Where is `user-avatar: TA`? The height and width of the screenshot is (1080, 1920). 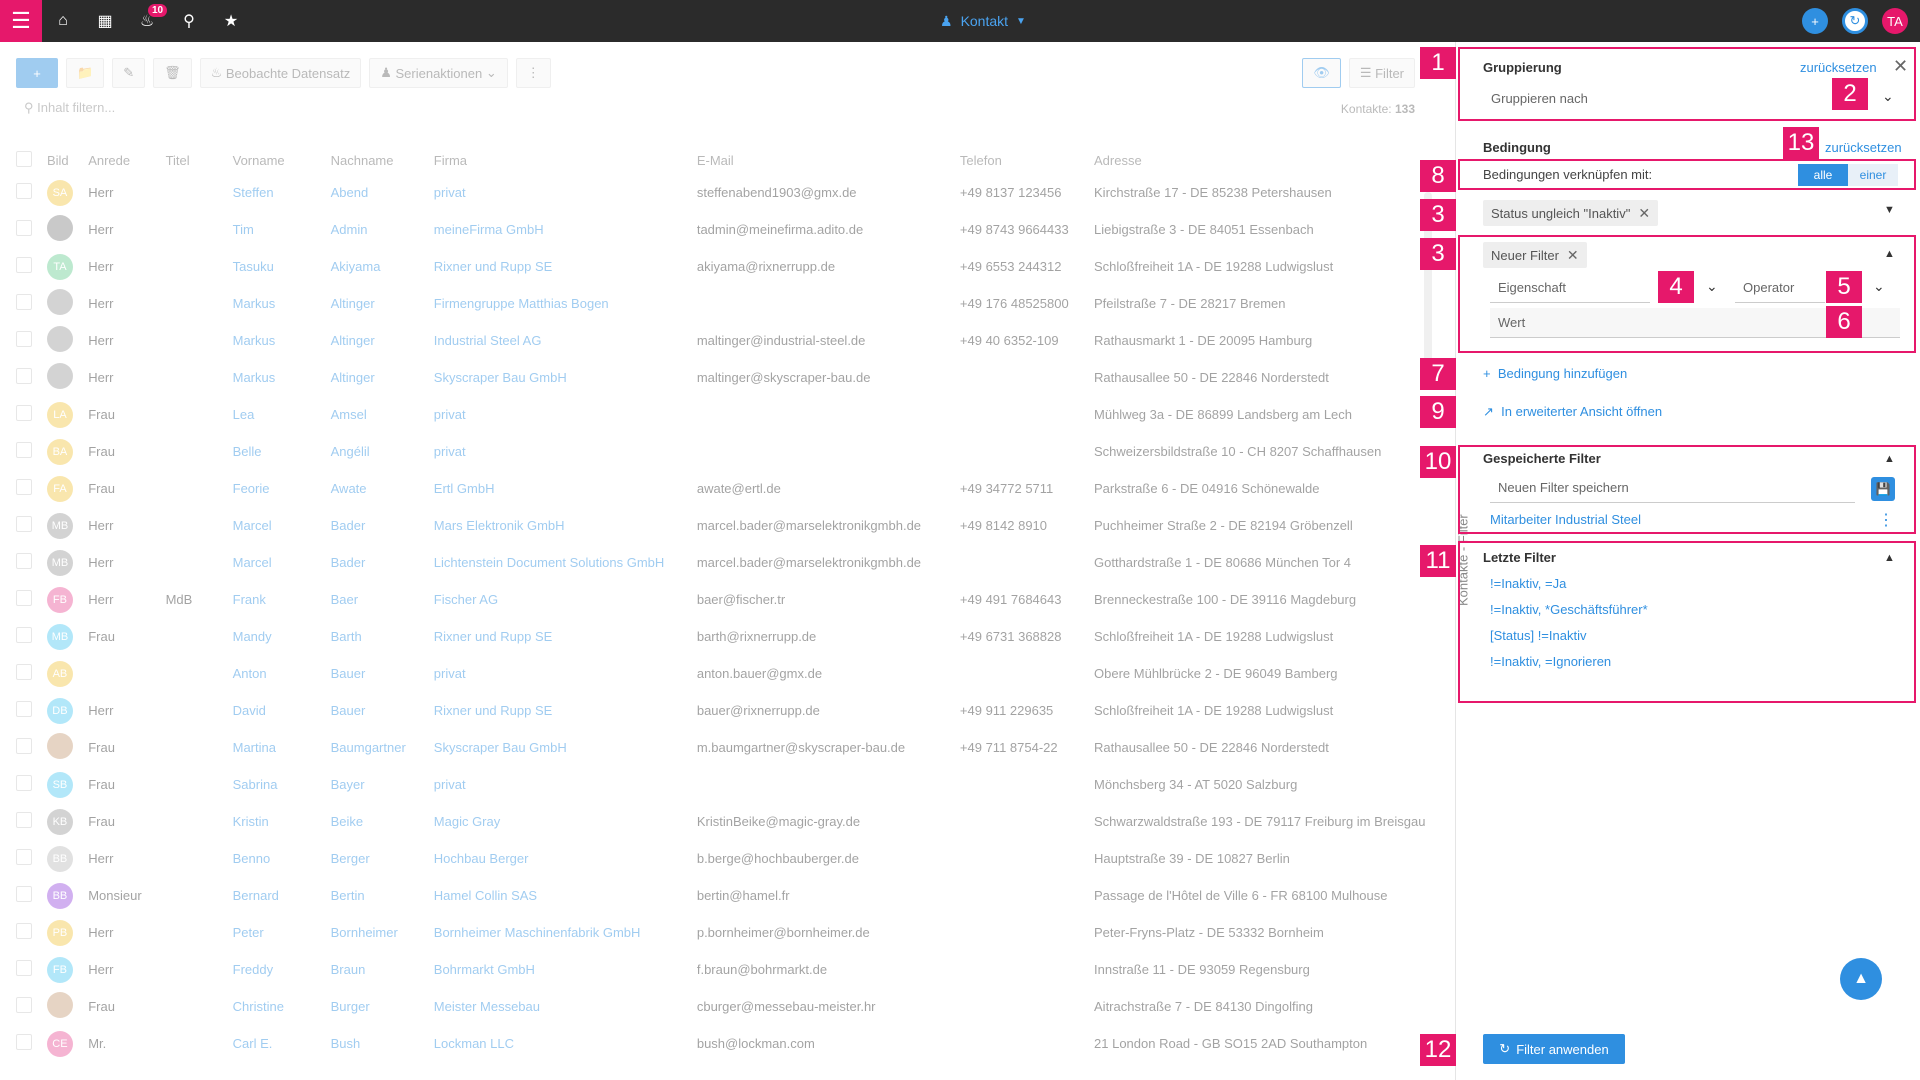
user-avatar: TA is located at coordinates (1895, 21).